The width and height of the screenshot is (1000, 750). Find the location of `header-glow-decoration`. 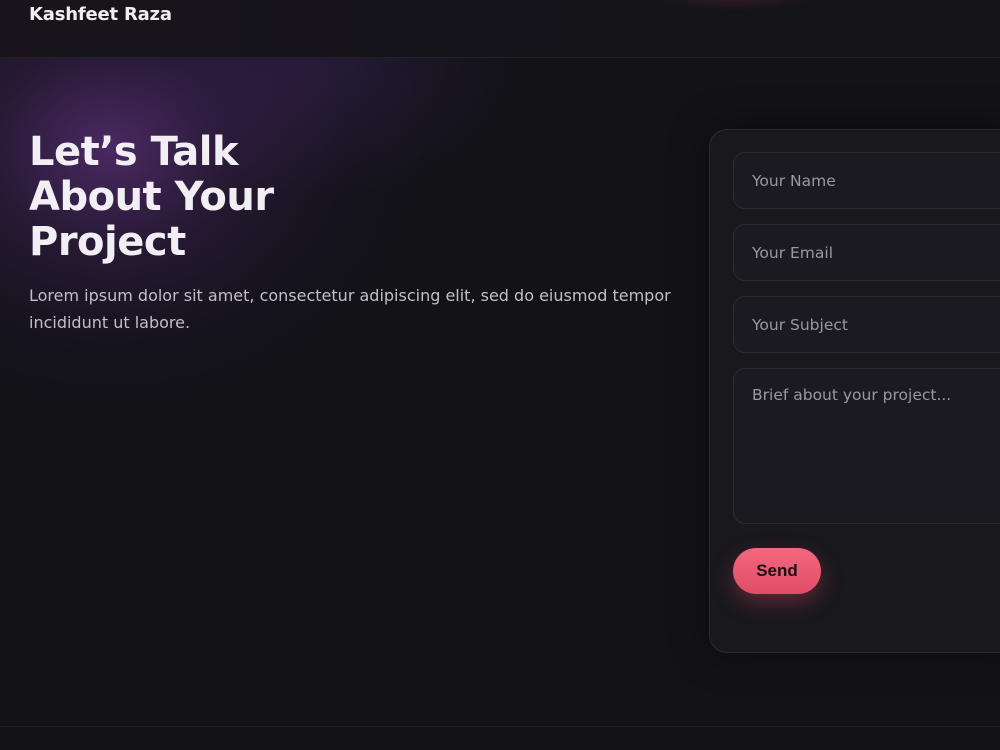

header-glow-decoration is located at coordinates (735, 5).